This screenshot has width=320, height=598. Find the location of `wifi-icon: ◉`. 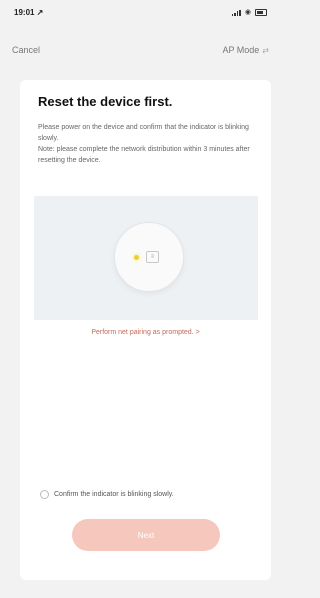

wifi-icon: ◉ is located at coordinates (247, 12).